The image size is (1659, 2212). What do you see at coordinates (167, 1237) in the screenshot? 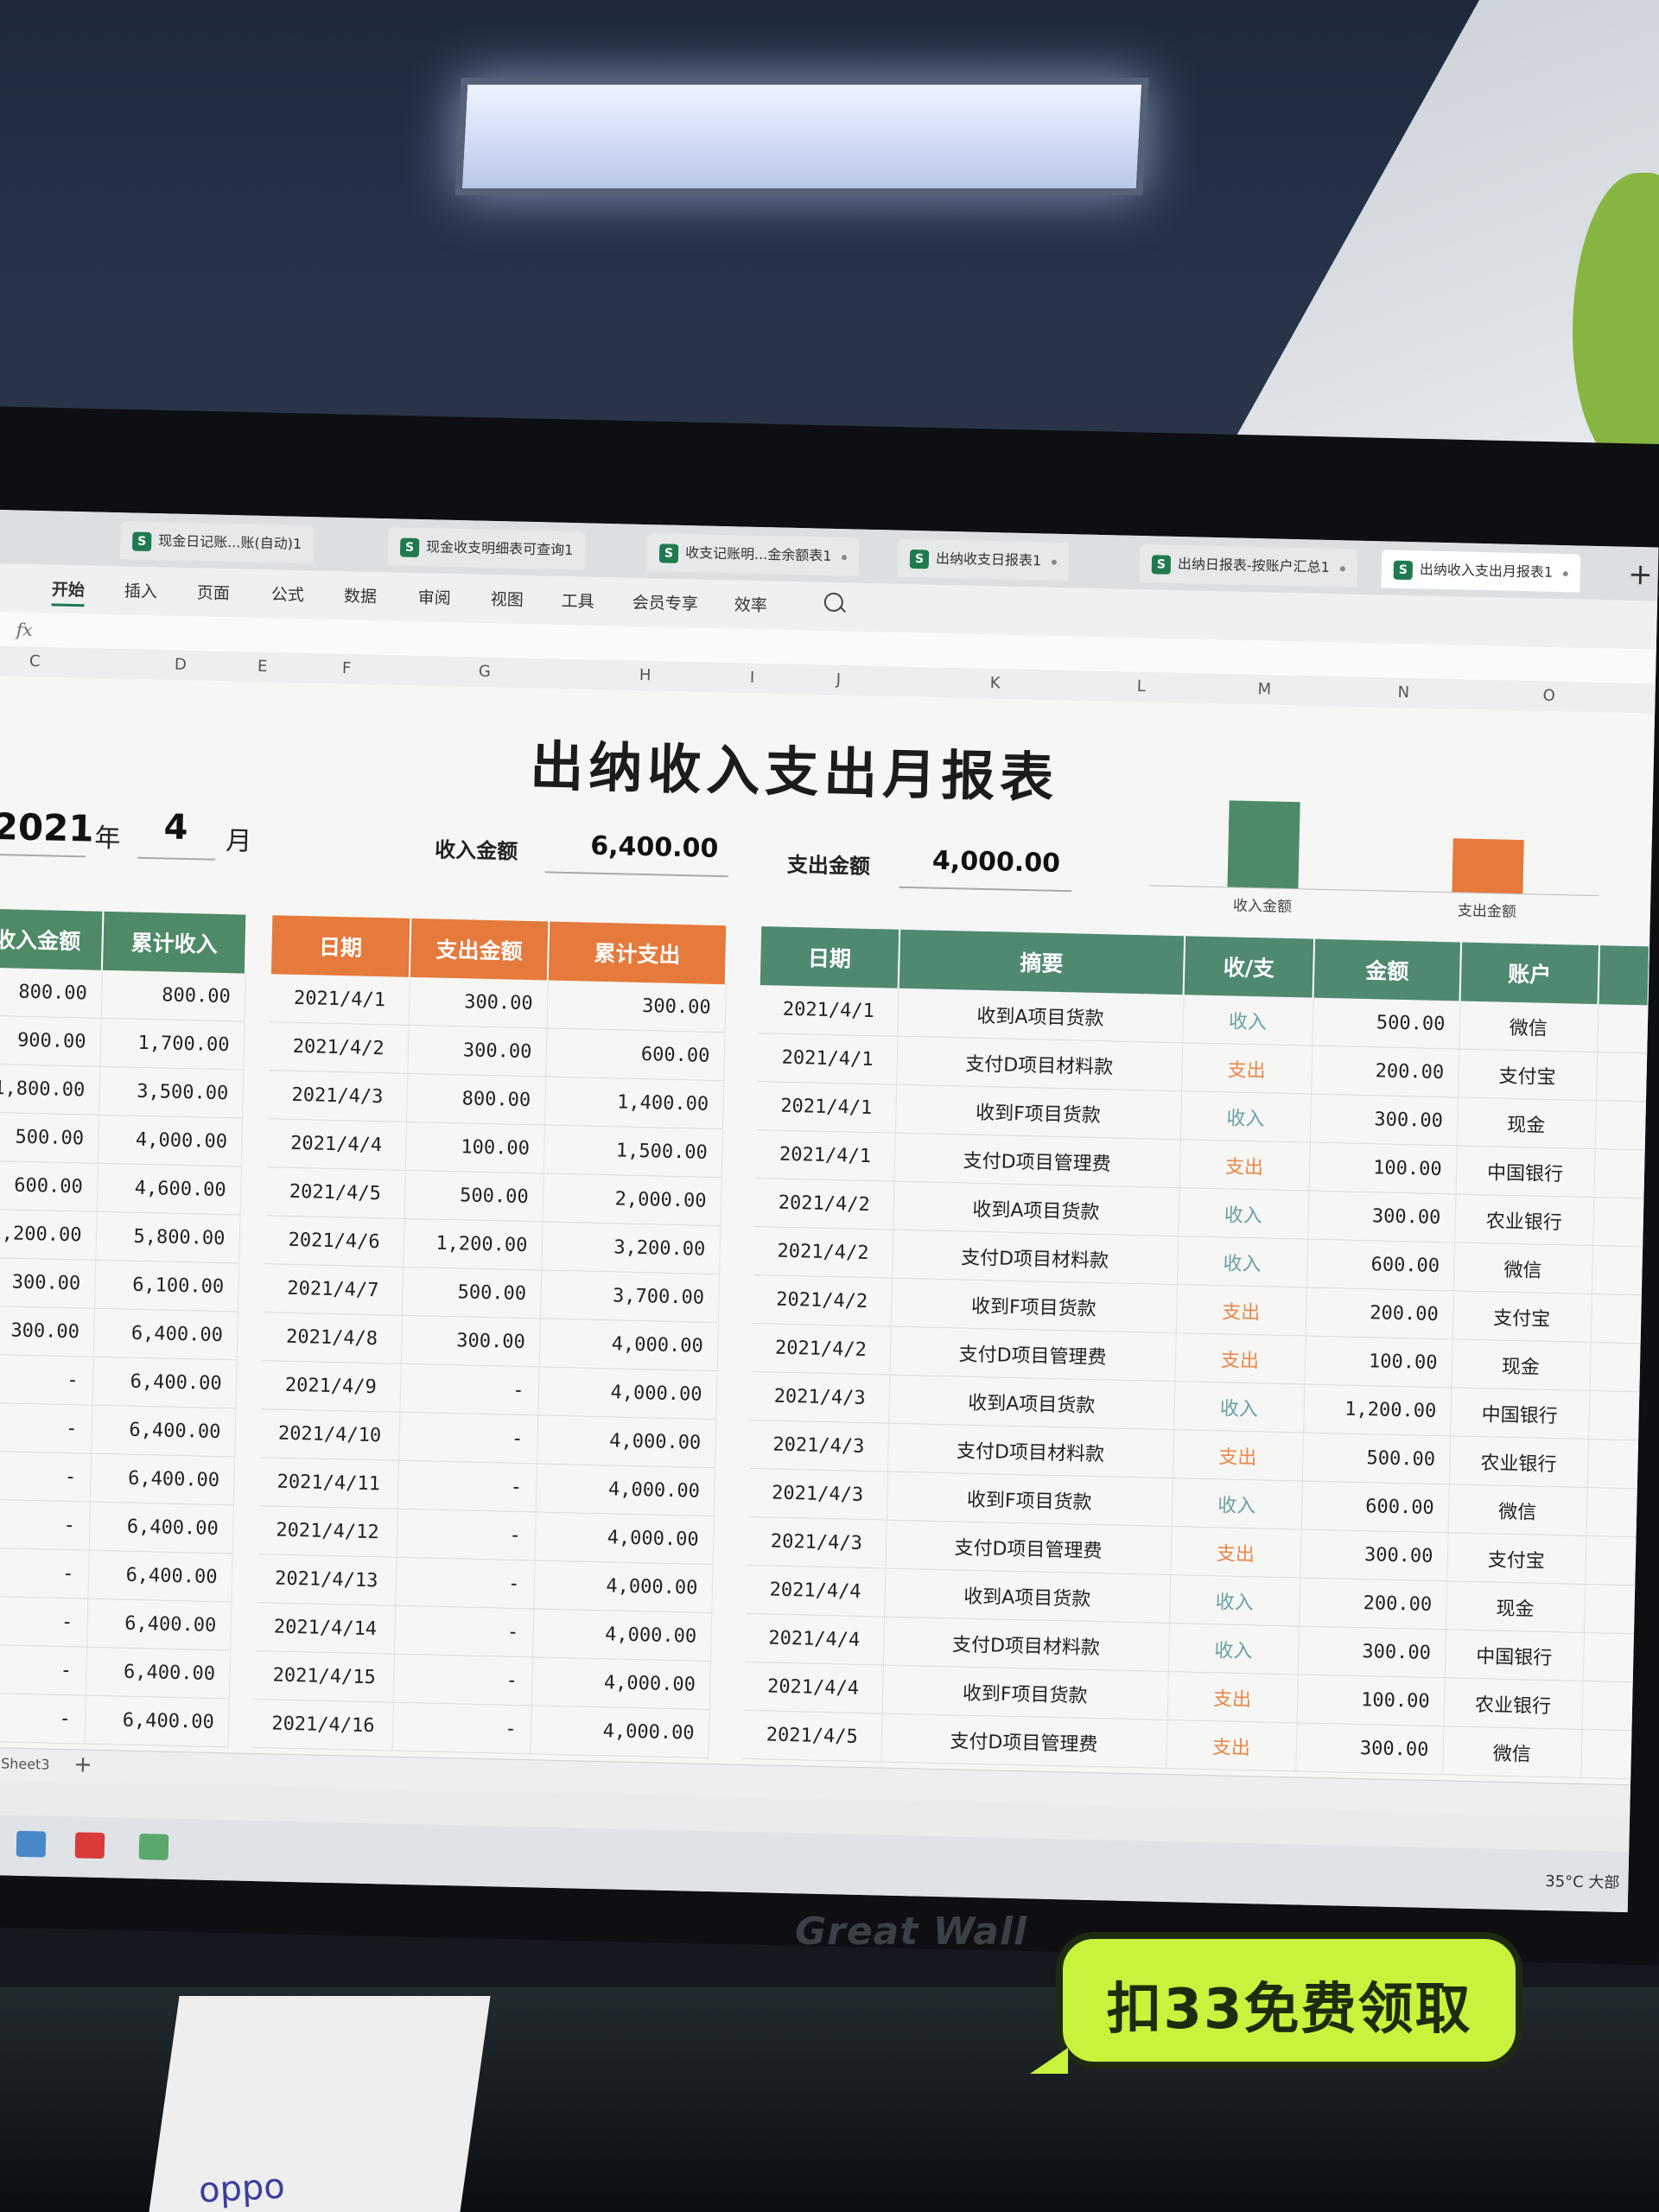
I see `cumulative-income-cell: 5,800.00` at bounding box center [167, 1237].